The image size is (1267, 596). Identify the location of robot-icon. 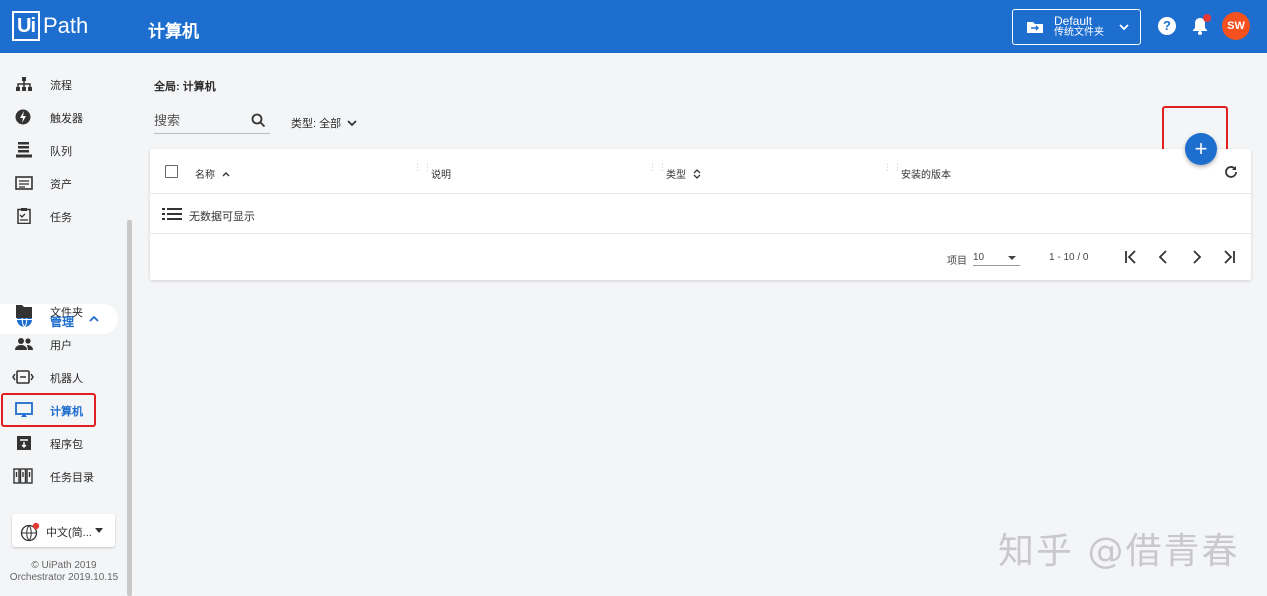
(23, 377).